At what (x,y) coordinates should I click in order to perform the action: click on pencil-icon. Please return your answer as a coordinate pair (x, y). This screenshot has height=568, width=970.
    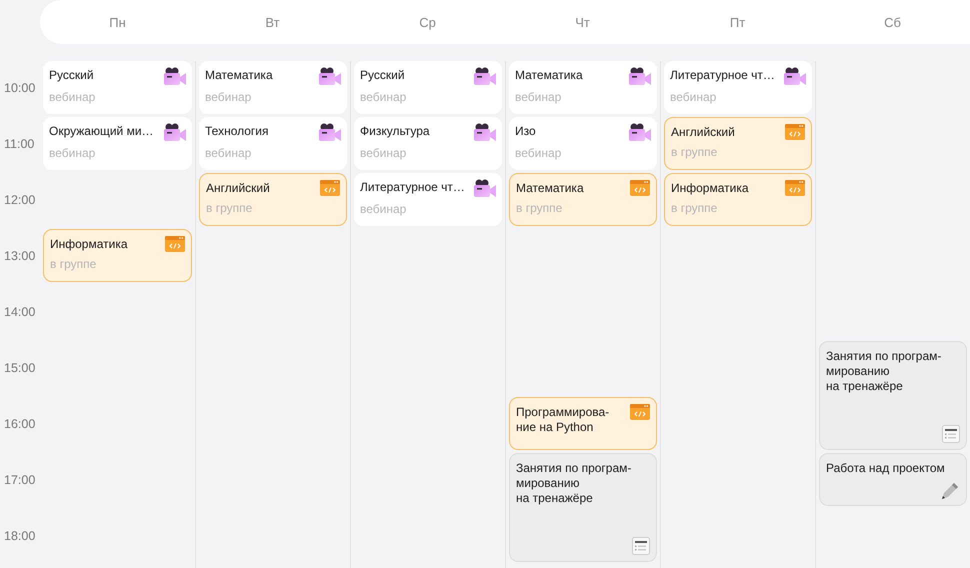
    Looking at the image, I should click on (950, 491).